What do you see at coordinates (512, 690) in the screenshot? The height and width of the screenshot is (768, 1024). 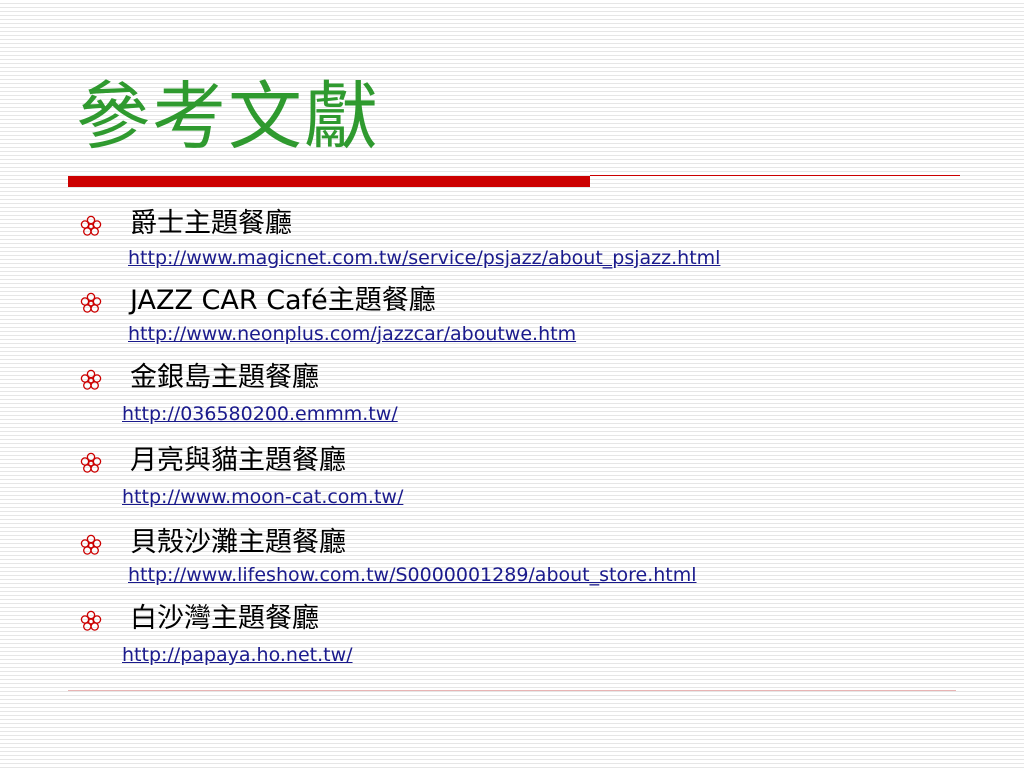 I see `footer-rule` at bounding box center [512, 690].